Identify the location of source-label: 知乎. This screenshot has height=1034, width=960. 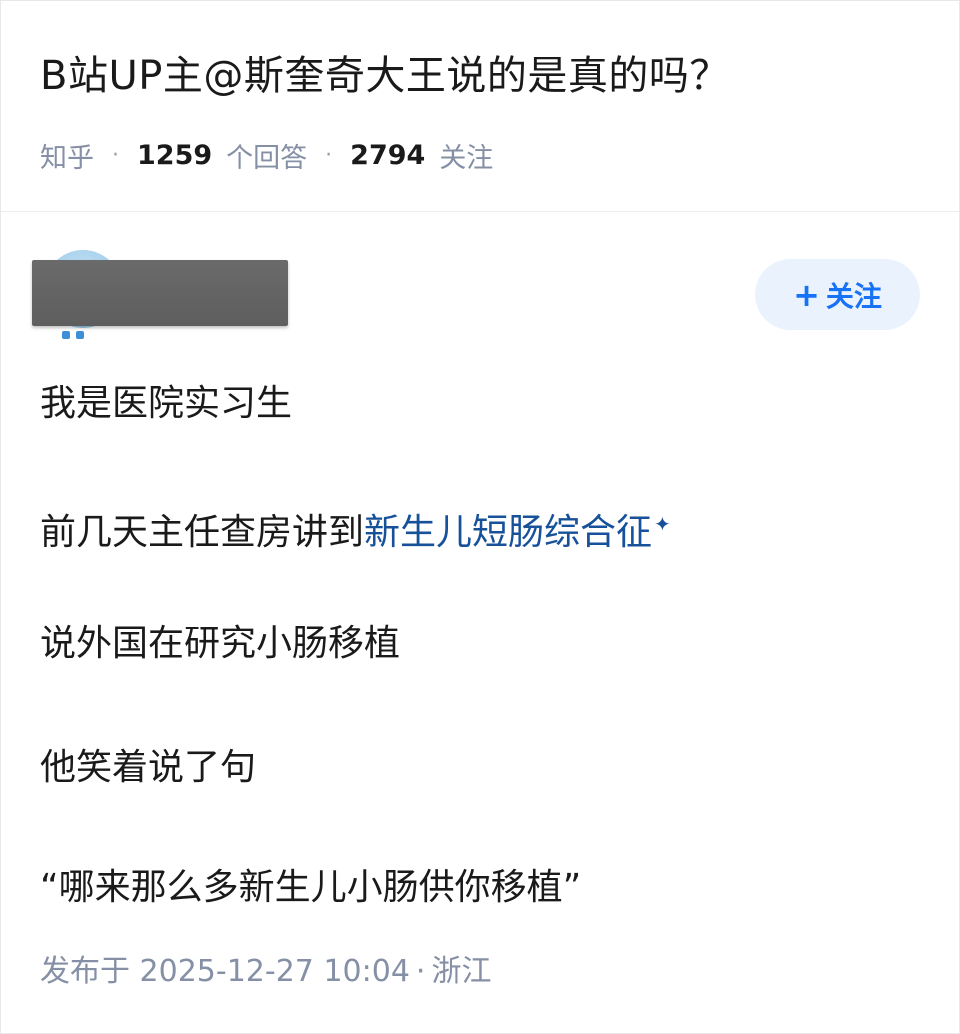
(67, 155).